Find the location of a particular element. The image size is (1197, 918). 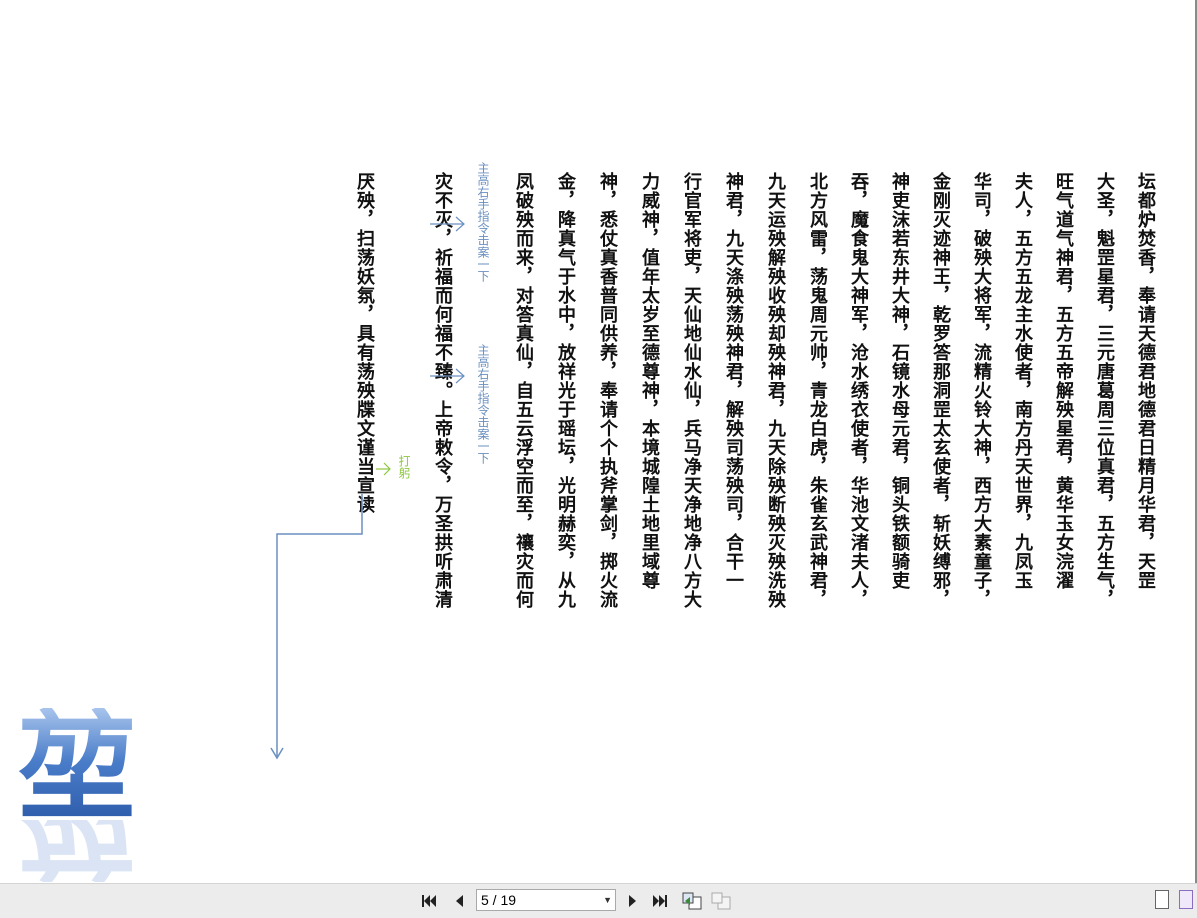

next-page-icon is located at coordinates (632, 901).